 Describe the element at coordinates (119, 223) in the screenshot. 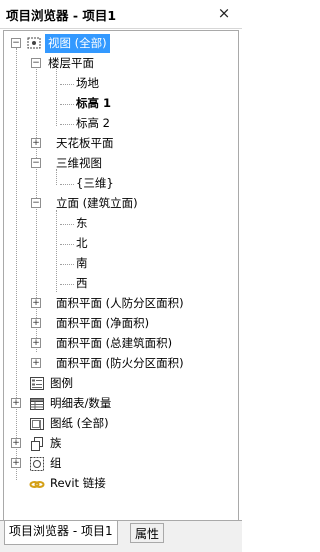

I see `tree-node-east: 东` at that location.